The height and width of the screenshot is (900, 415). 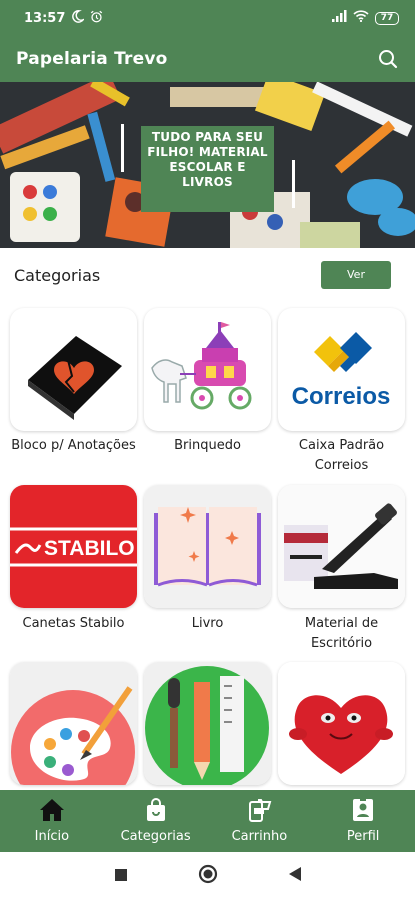 What do you see at coordinates (356, 285) in the screenshot?
I see `see-all-button: Ver tudo` at bounding box center [356, 285].